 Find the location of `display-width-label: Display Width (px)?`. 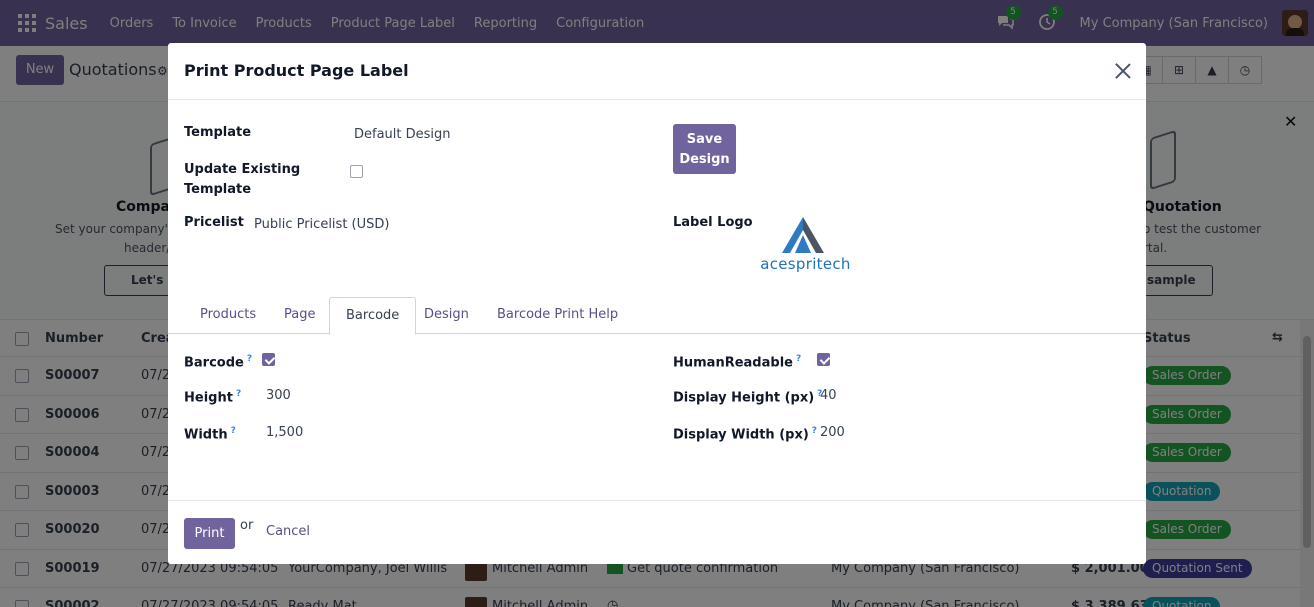

display-width-label: Display Width (px)? is located at coordinates (745, 434).